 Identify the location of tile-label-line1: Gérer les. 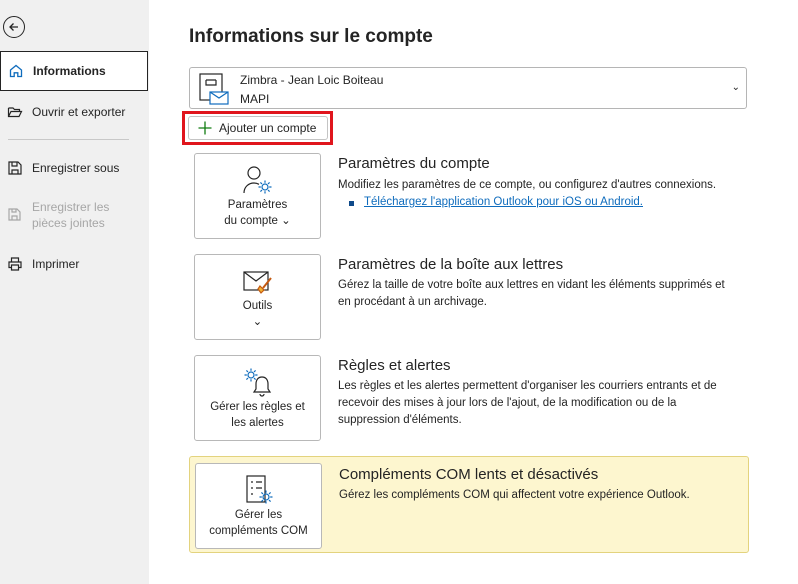
(258, 515).